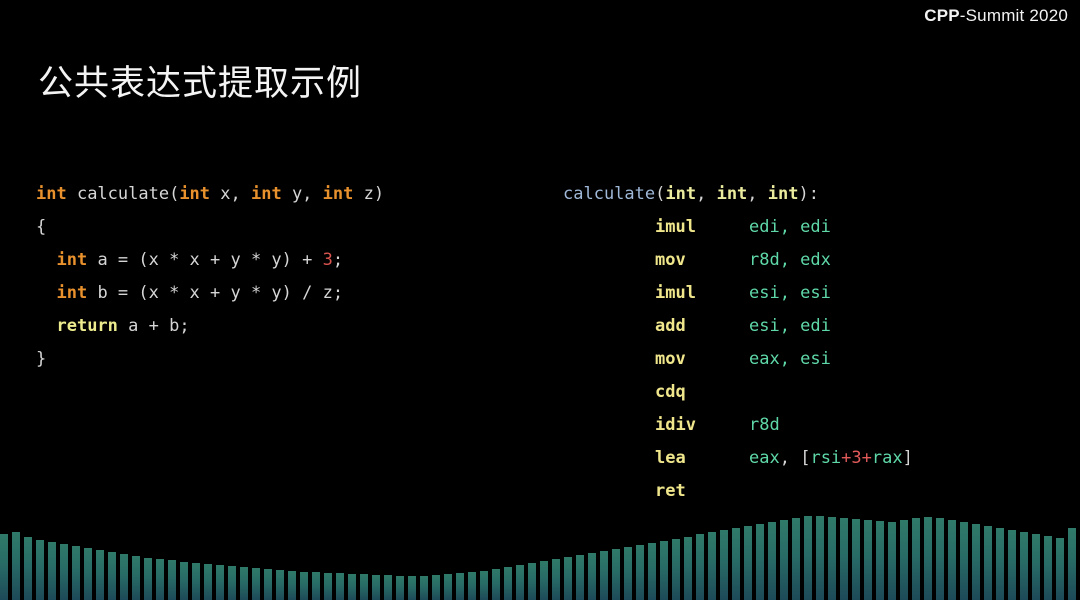  What do you see at coordinates (205, 260) in the screenshot?
I see `code-token-plain: a = (x * x + y * y) +` at bounding box center [205, 260].